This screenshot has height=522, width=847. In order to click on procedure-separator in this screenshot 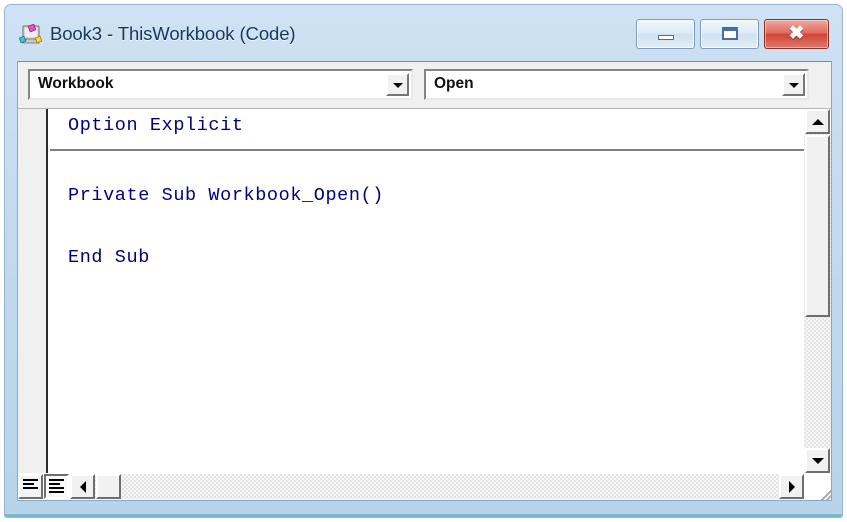, I will do `click(427, 150)`.